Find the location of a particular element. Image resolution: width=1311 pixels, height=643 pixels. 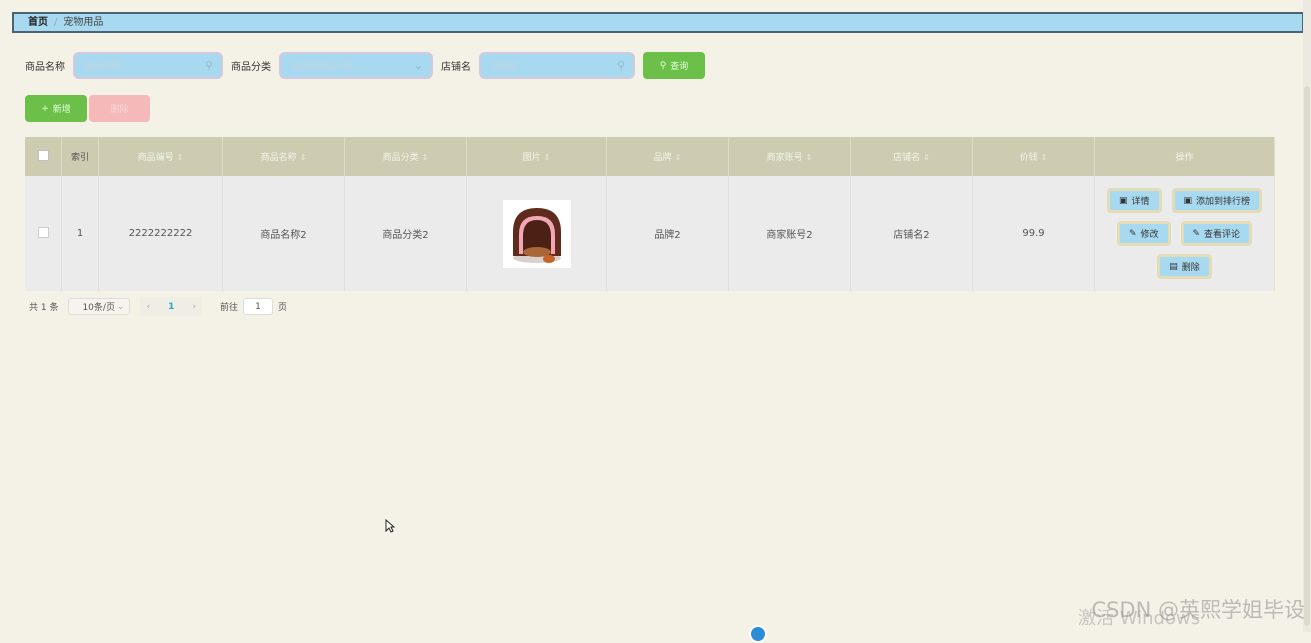

header-image-label: 图片 is located at coordinates (532, 158).